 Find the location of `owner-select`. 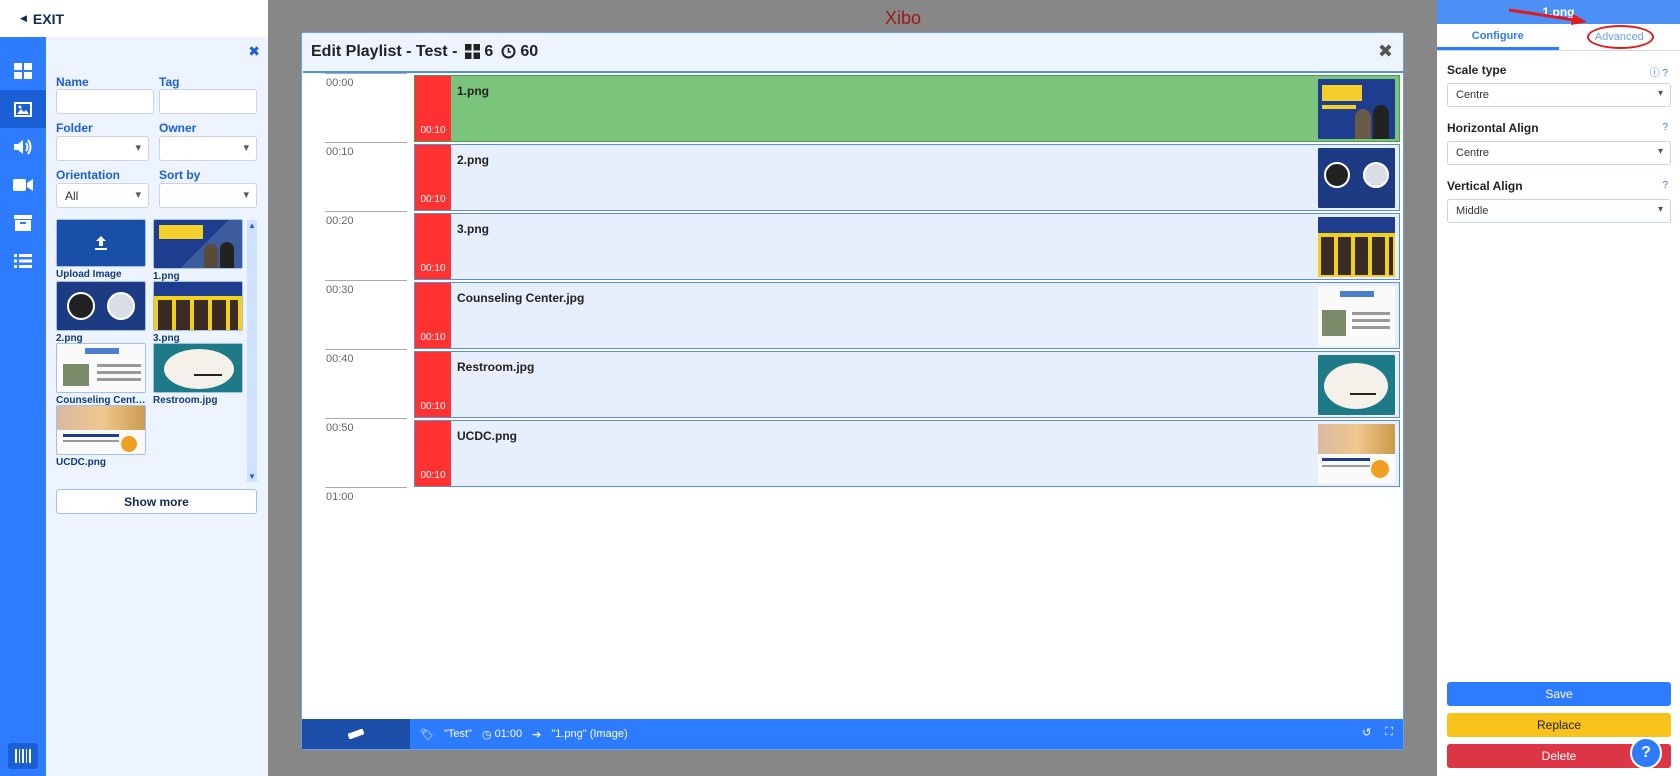

owner-select is located at coordinates (208, 148).